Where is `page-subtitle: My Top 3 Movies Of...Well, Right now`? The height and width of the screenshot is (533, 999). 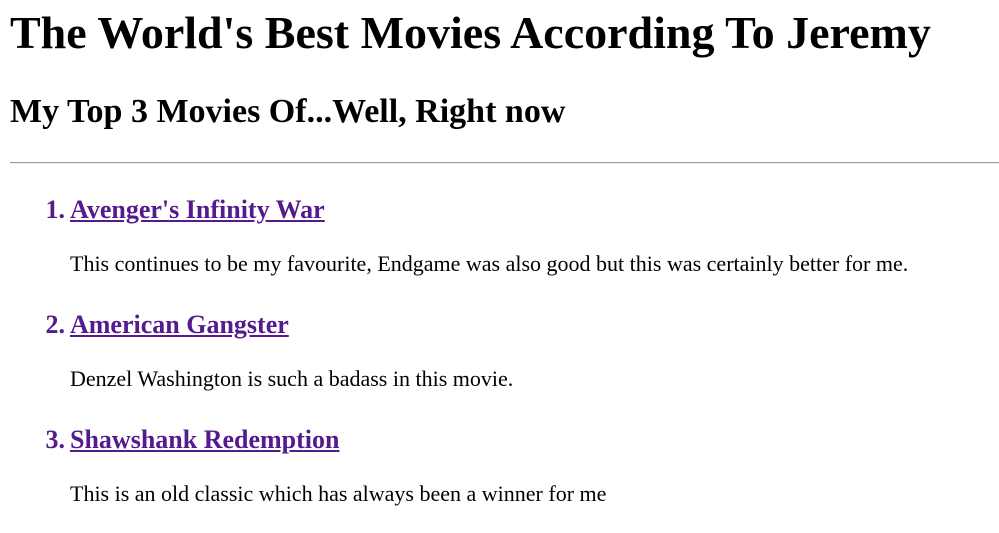 page-subtitle: My Top 3 Movies Of...Well, Right now is located at coordinates (288, 111).